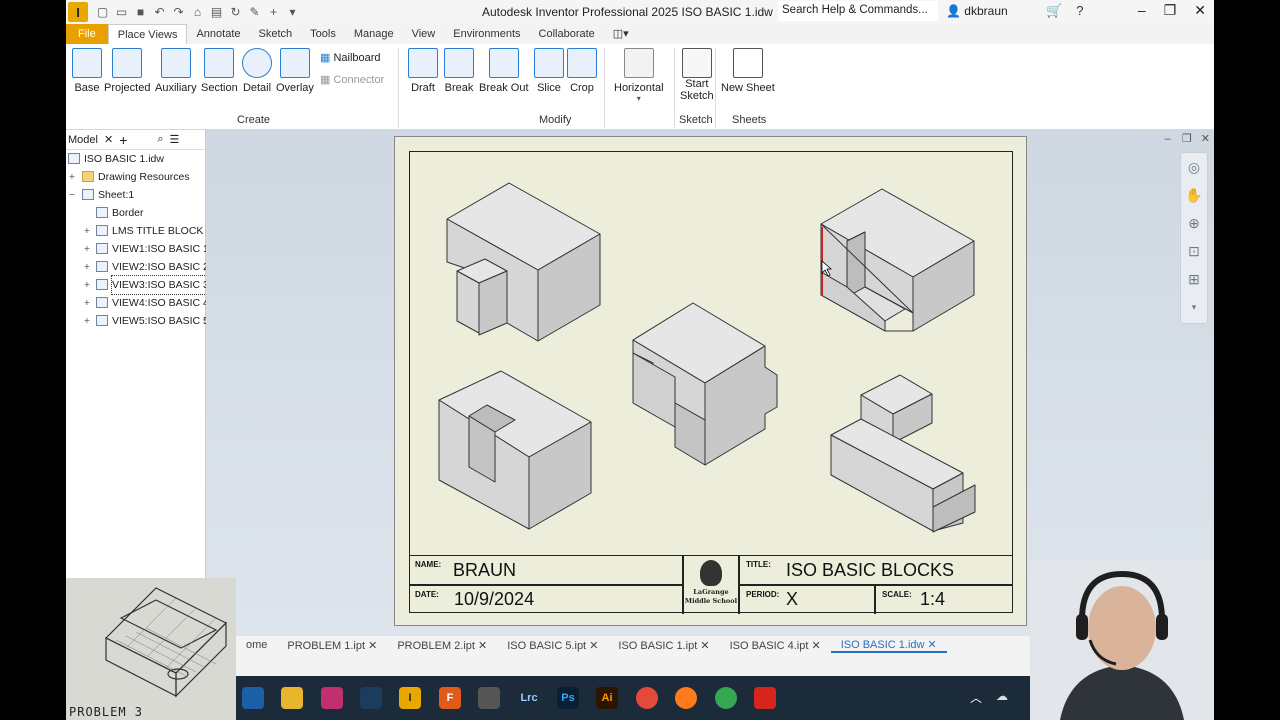 Image resolution: width=1280 pixels, height=720 pixels. Describe the element at coordinates (410, 698) in the screenshot. I see `inventor-taskbar-icon: I` at that location.